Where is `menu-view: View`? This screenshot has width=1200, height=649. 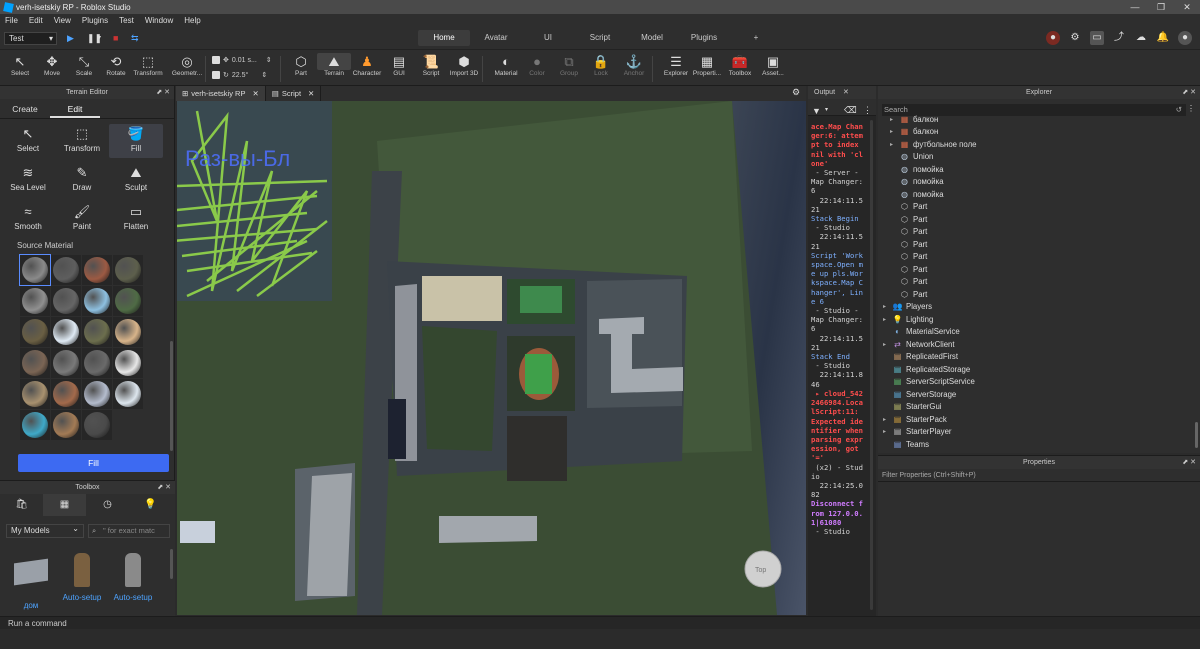
menu-view: View is located at coordinates (62, 20).